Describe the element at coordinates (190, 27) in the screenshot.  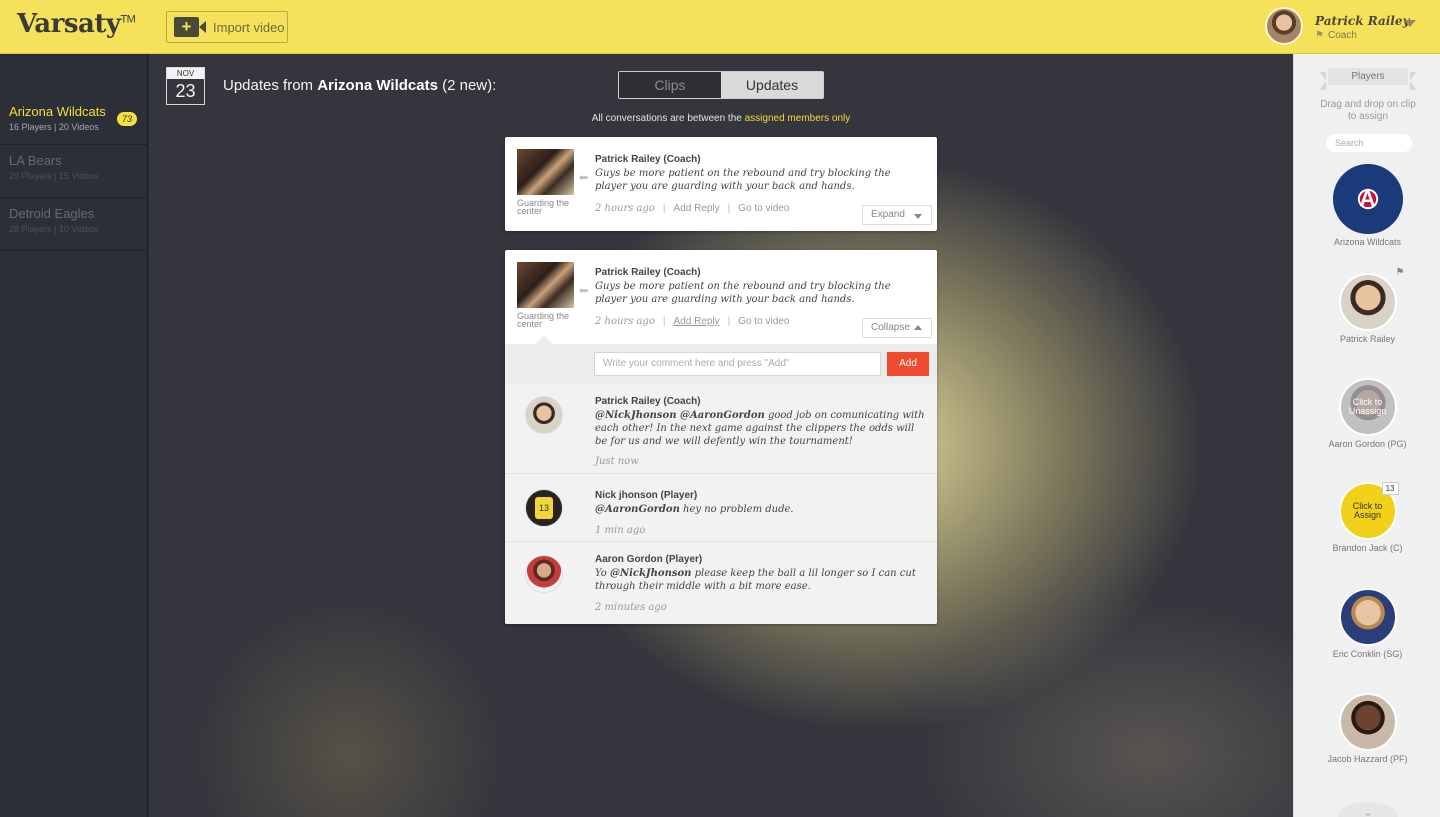
I see `video-camera-icon: +` at that location.